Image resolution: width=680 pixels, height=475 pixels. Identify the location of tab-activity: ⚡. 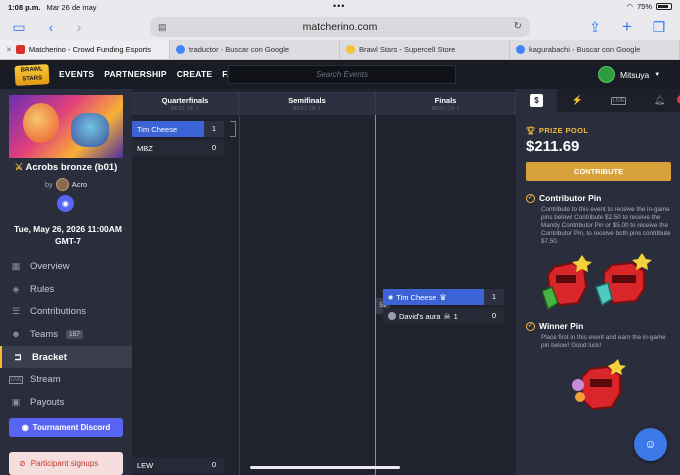
(577, 100).